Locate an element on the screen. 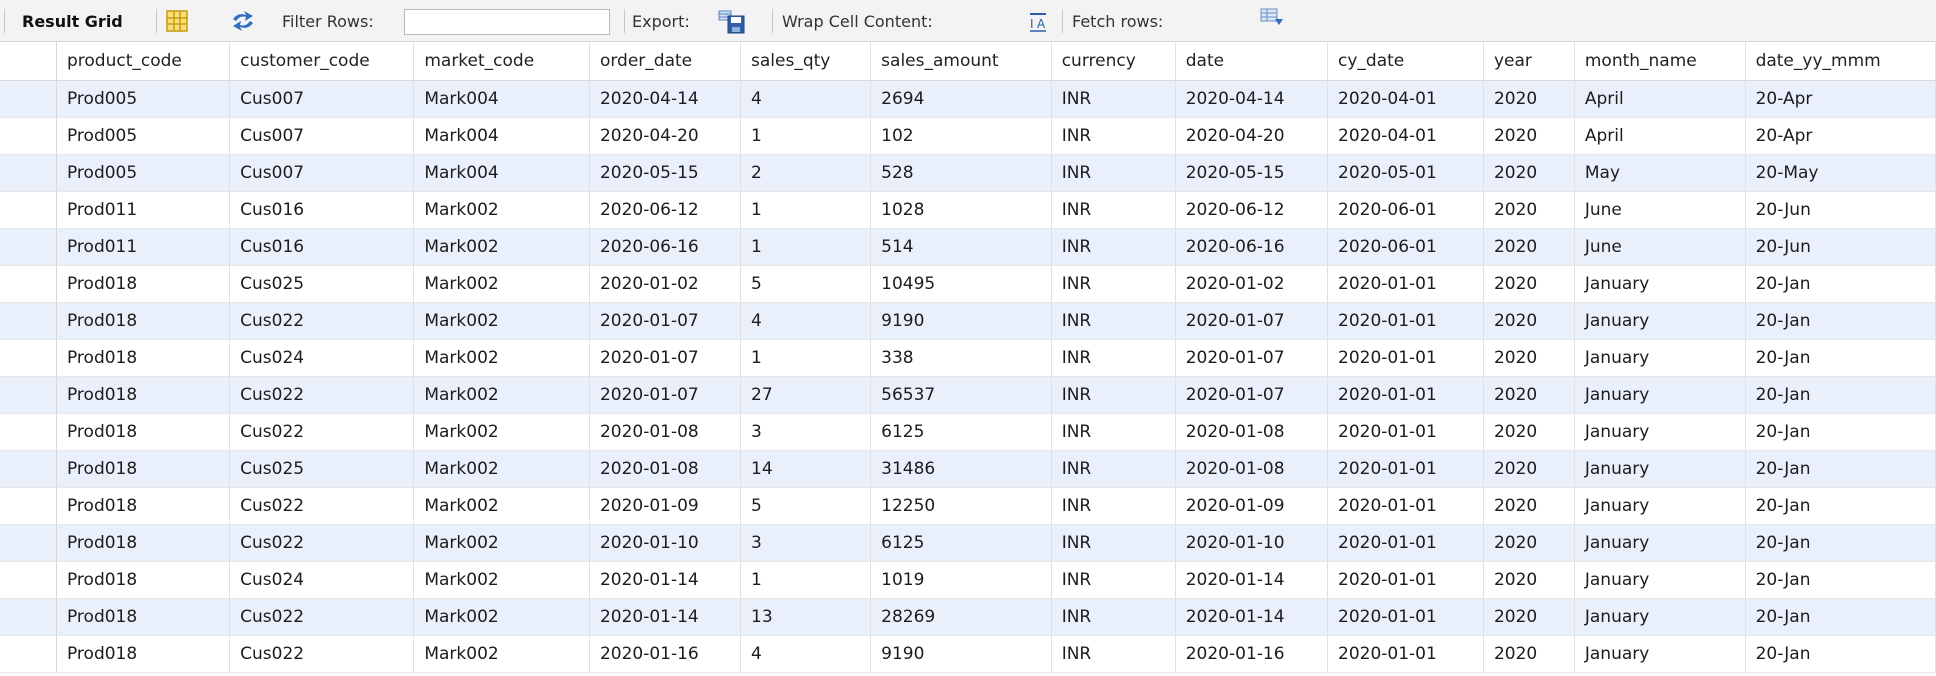 The height and width of the screenshot is (676, 1936). table-cell: 2020-06-12 is located at coordinates (1252, 210).